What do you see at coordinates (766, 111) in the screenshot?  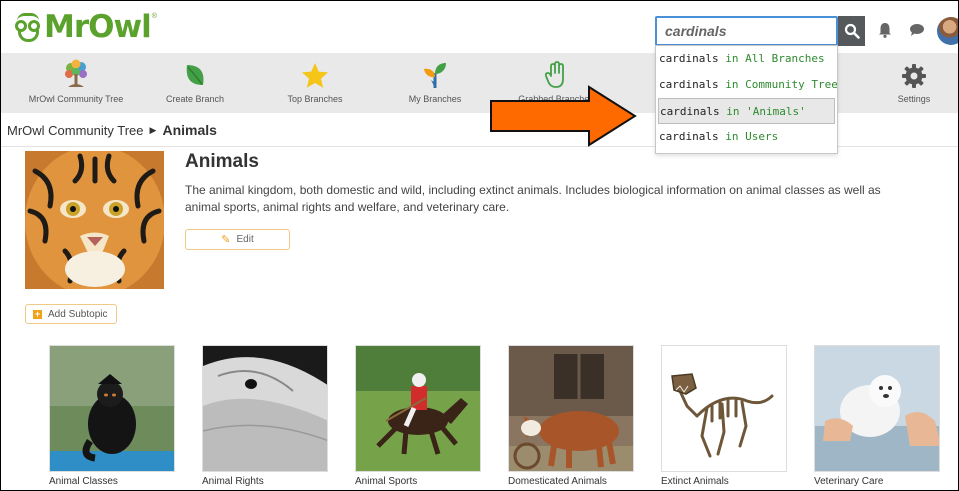 I see `suggestion-scope: in 'Animals'` at bounding box center [766, 111].